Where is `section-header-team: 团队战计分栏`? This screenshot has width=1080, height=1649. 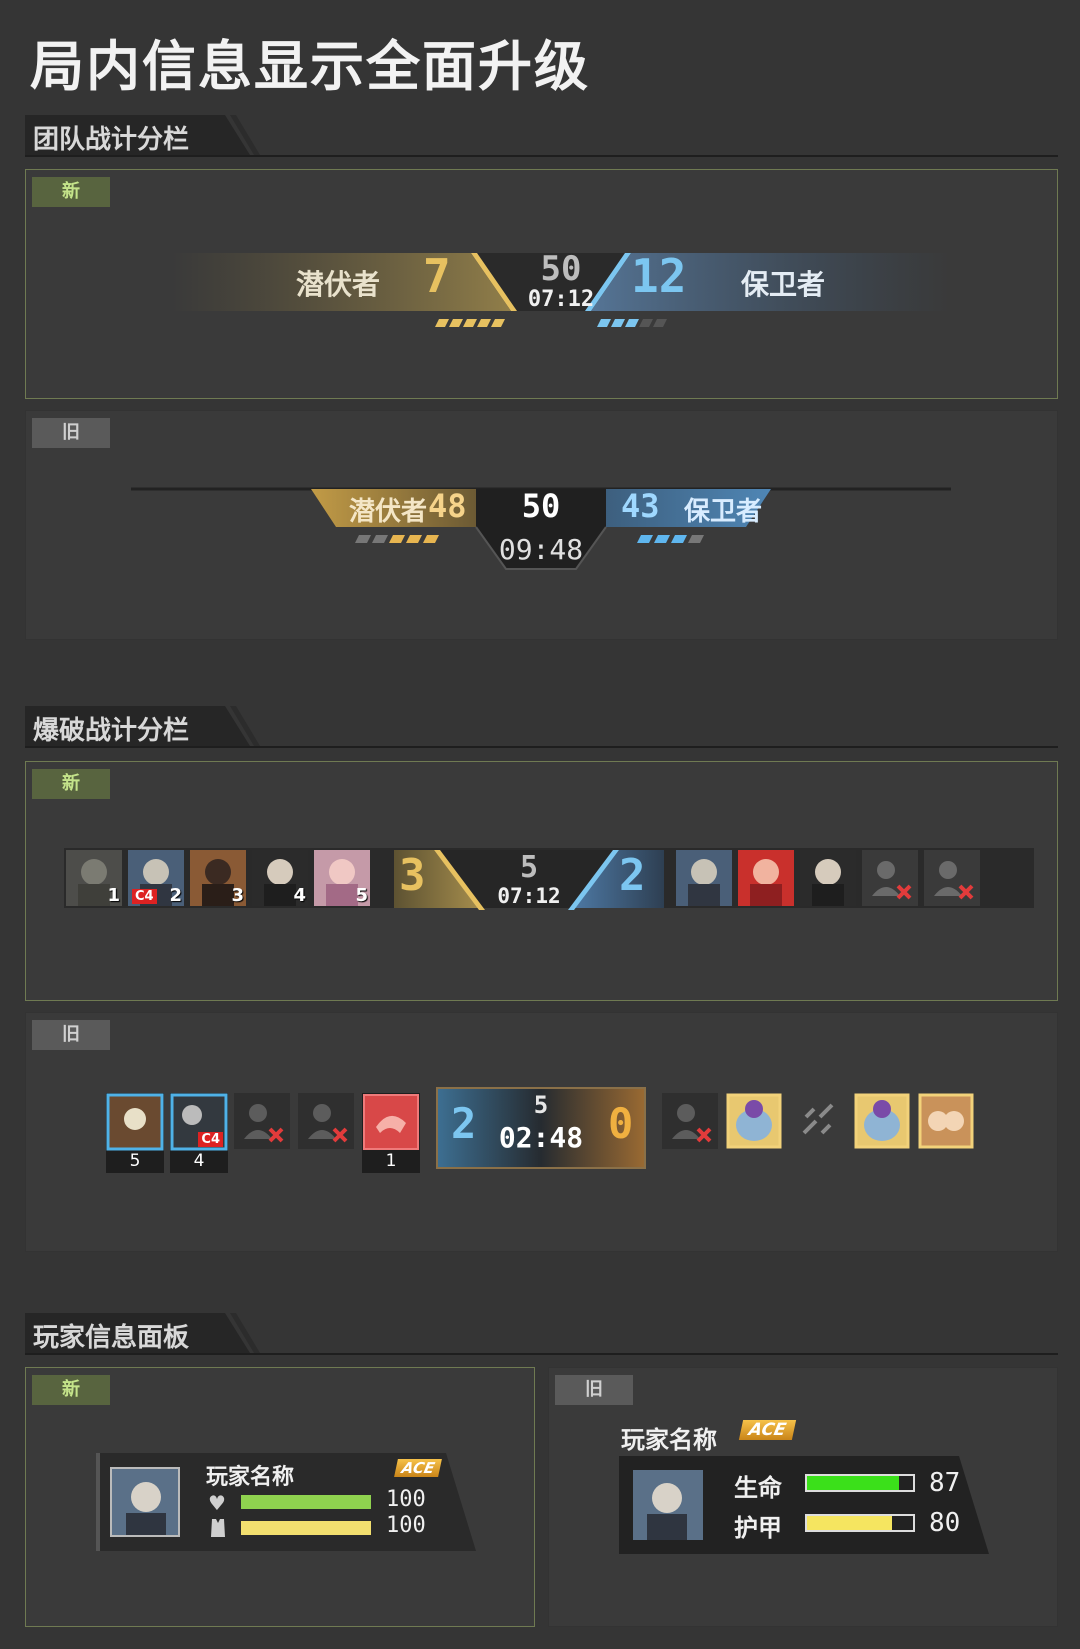 section-header-team: 团队战计分栏 is located at coordinates (541, 136).